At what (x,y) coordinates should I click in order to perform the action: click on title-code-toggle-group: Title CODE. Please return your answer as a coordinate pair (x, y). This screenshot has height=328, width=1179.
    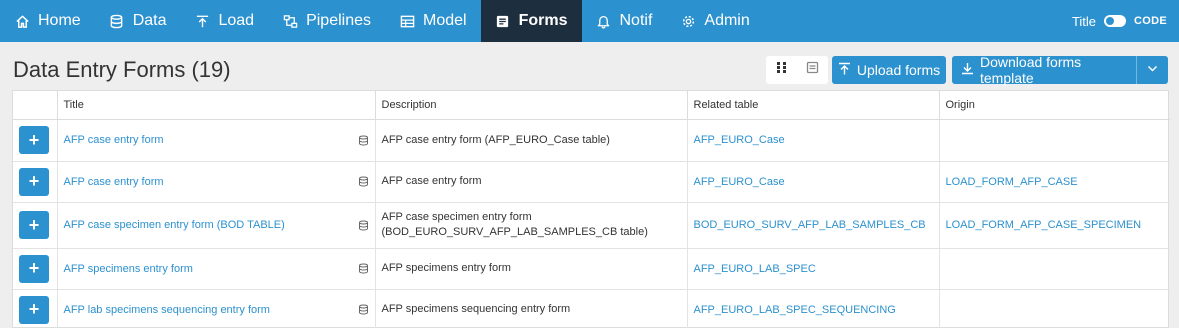
    Looking at the image, I should click on (1125, 21).